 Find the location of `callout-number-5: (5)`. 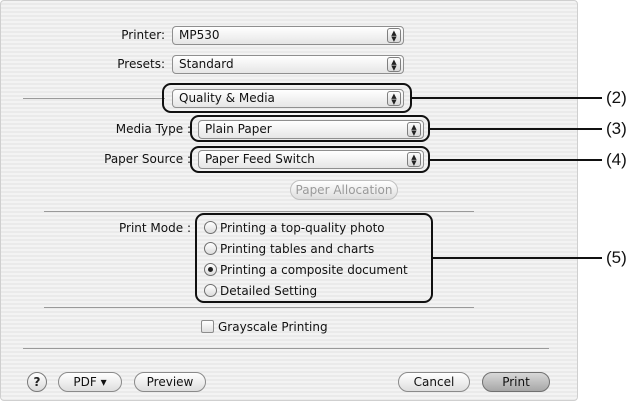

callout-number-5: (5) is located at coordinates (616, 257).